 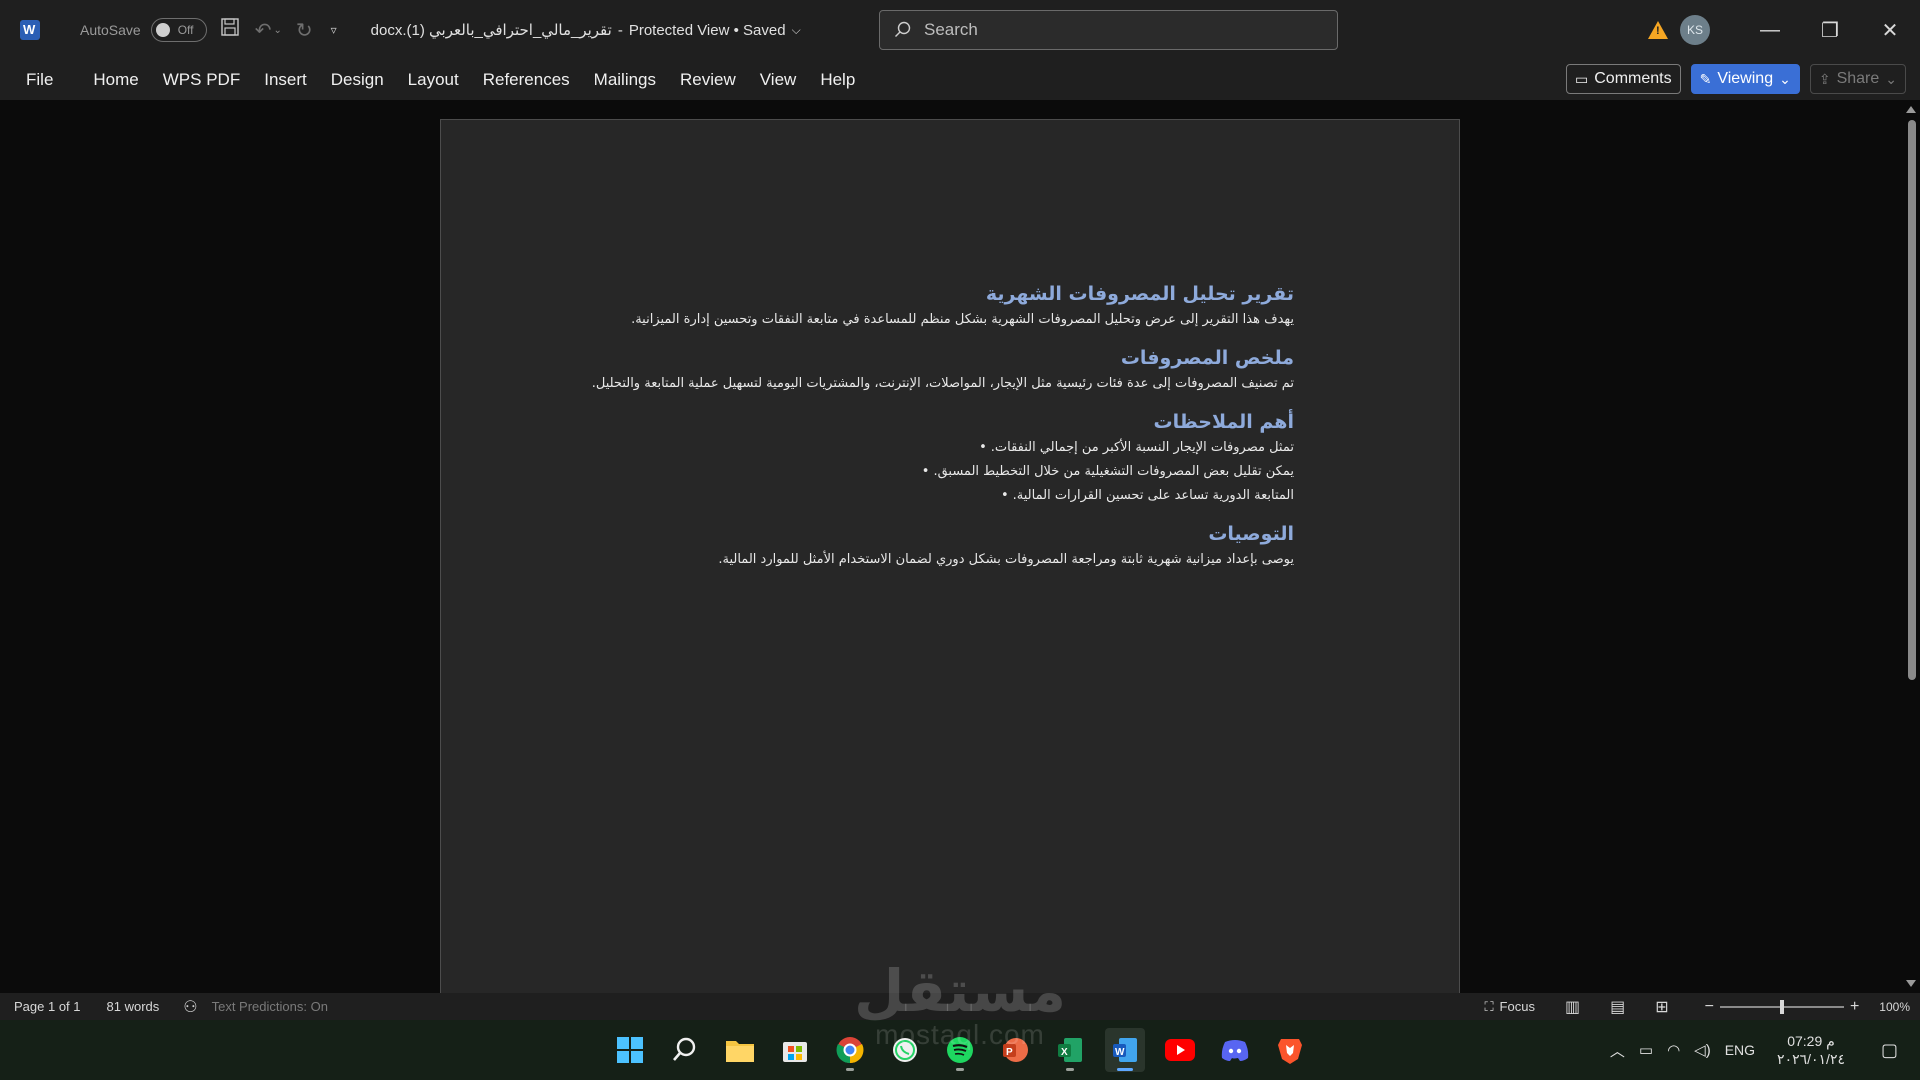 What do you see at coordinates (778, 80) in the screenshot?
I see `tab-view: View` at bounding box center [778, 80].